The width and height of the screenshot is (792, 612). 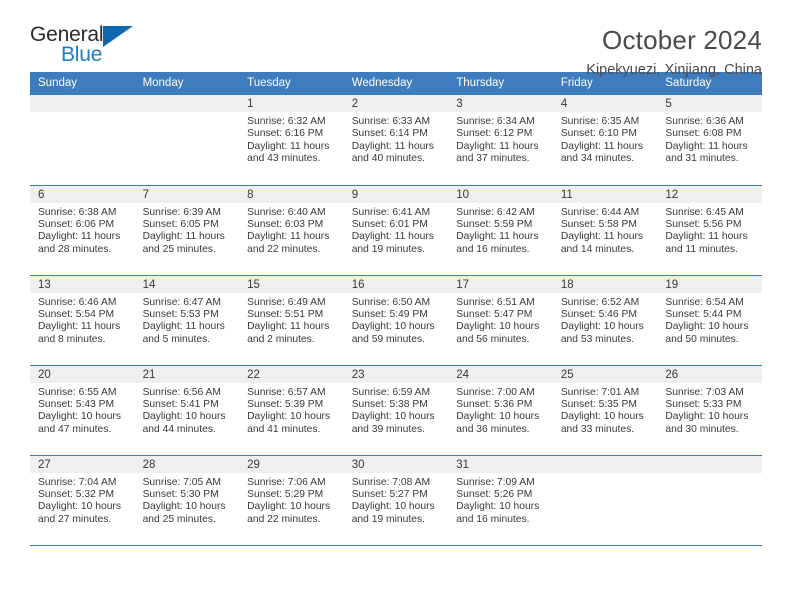 What do you see at coordinates (600, 302) in the screenshot?
I see `sunrise-text: Sunrise: 6:52 AM` at bounding box center [600, 302].